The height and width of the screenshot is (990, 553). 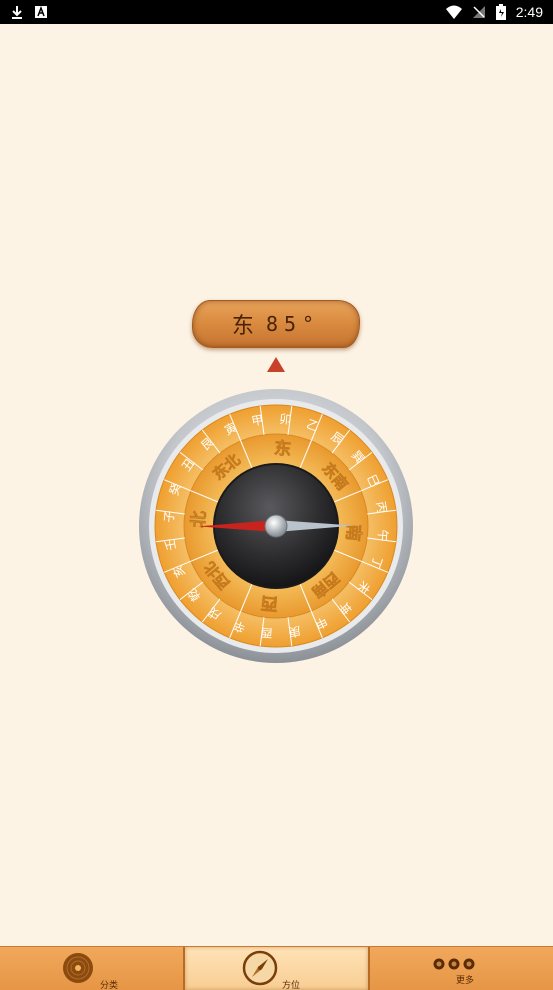 What do you see at coordinates (29, 12) in the screenshot?
I see `status-left` at bounding box center [29, 12].